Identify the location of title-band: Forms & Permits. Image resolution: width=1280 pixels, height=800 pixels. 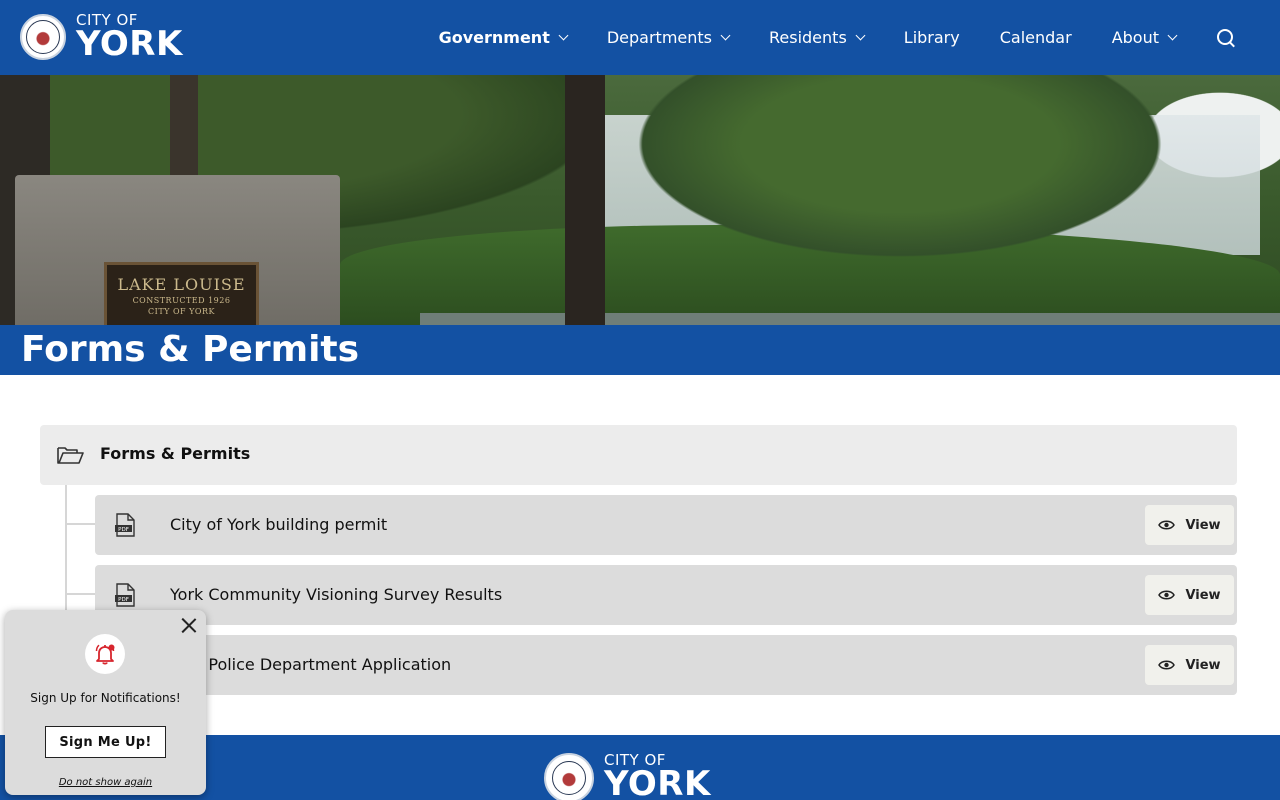
(640, 350).